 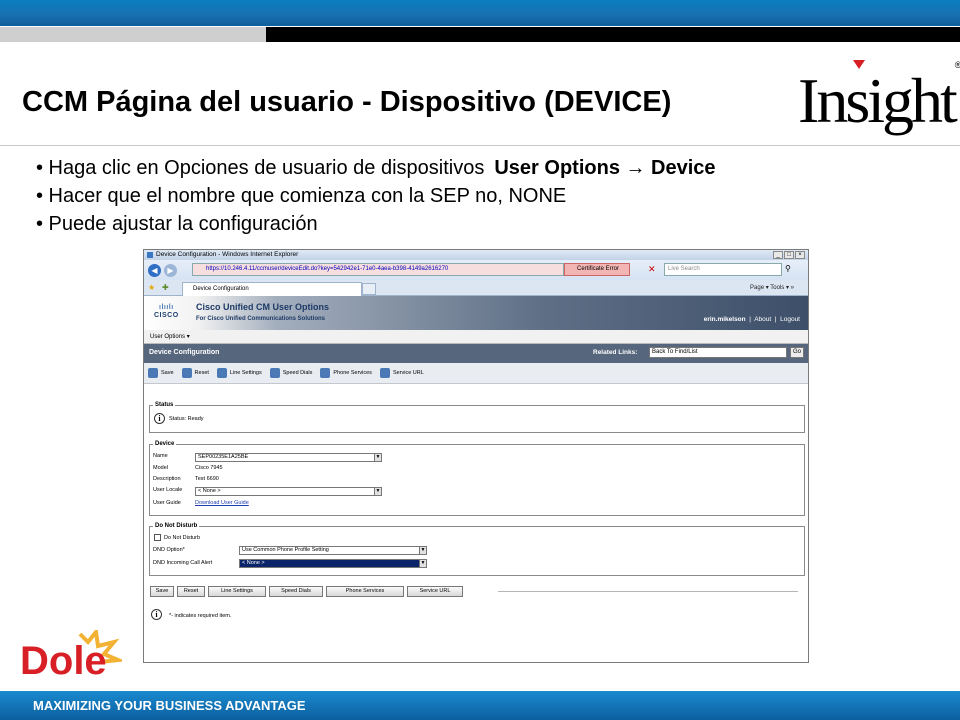 What do you see at coordinates (723, 269) in the screenshot?
I see `search-input: Live Search` at bounding box center [723, 269].